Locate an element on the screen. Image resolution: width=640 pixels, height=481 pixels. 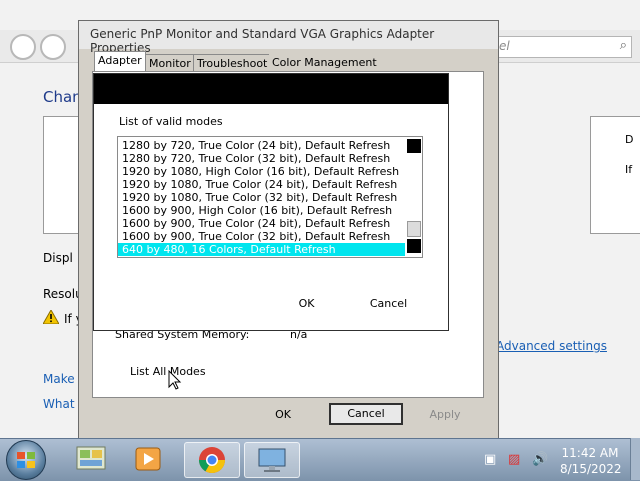
valid-modes-label: List of valid modes is located at coordinates (171, 121).